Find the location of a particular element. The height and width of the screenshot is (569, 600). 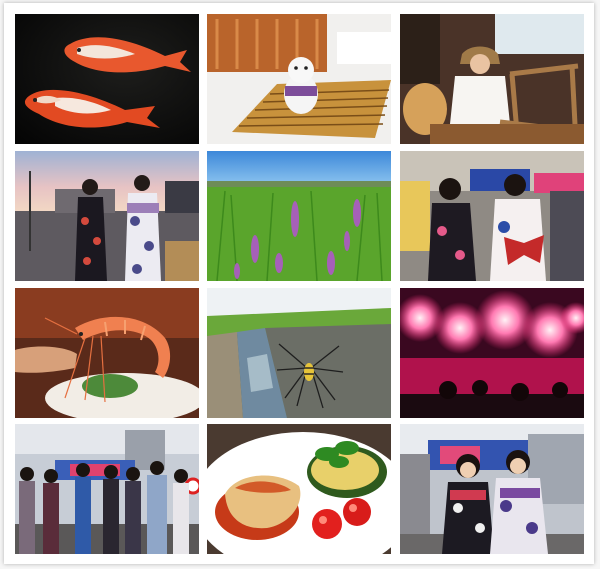

rice-field-flowers-photo is located at coordinates (299, 216).